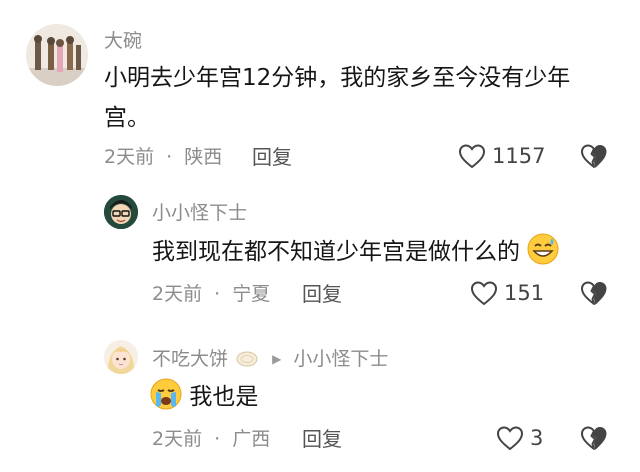  I want to click on comment-author: 不吃大饼, so click(190, 359).